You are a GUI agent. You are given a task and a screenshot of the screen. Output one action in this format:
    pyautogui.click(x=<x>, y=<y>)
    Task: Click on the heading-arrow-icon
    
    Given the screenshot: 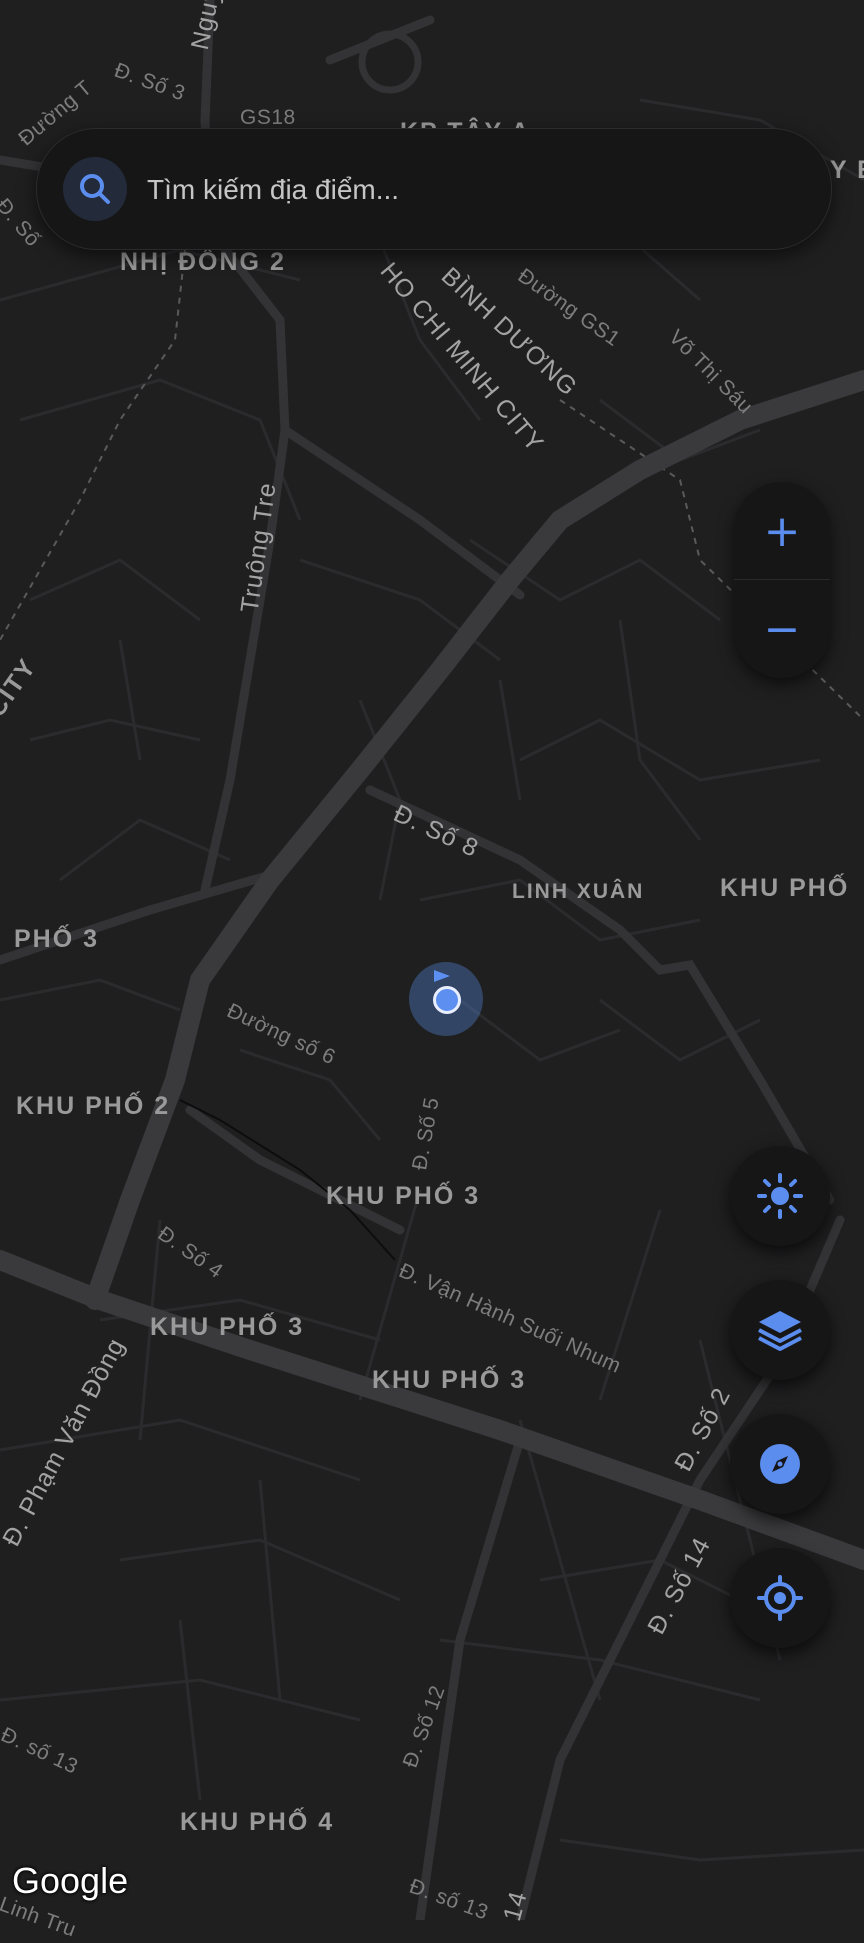 What is the action you would take?
    pyautogui.click(x=442, y=976)
    